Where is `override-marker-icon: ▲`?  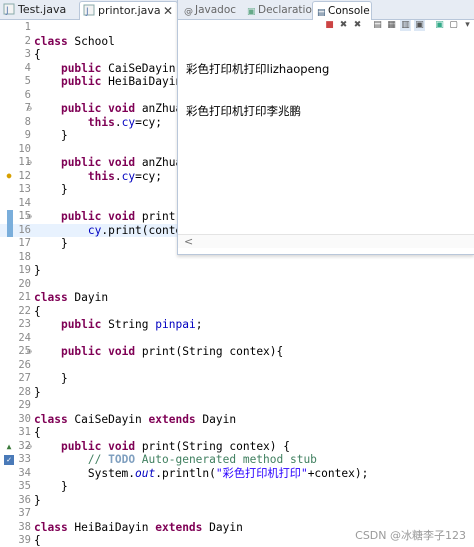 override-marker-icon: ▲ is located at coordinates (9, 447).